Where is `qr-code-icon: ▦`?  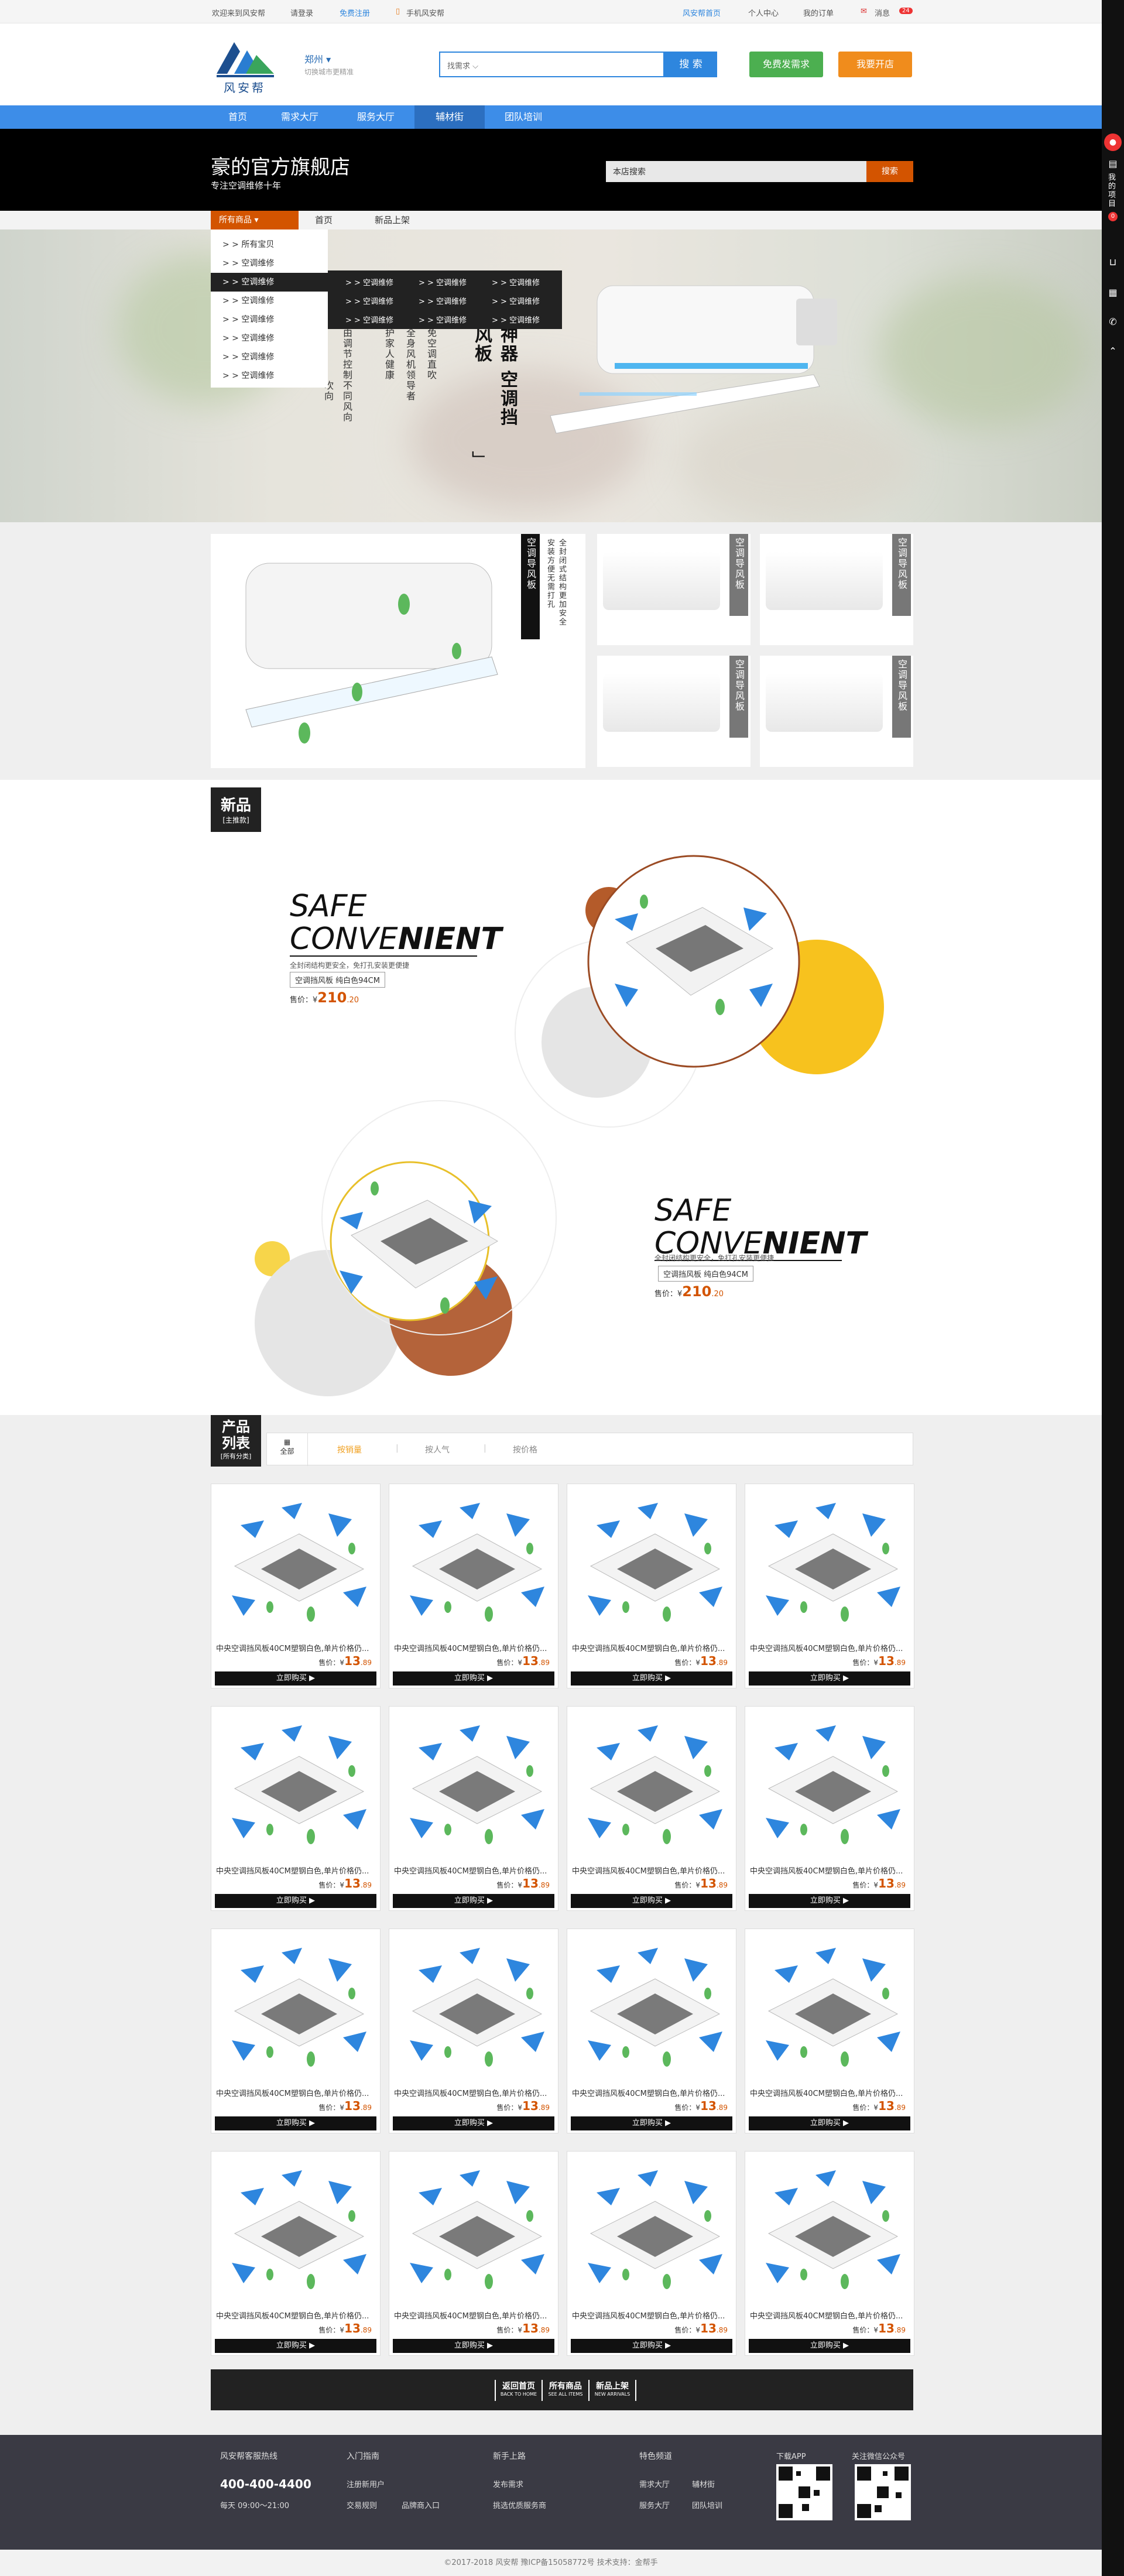 qr-code-icon: ▦ is located at coordinates (1113, 293).